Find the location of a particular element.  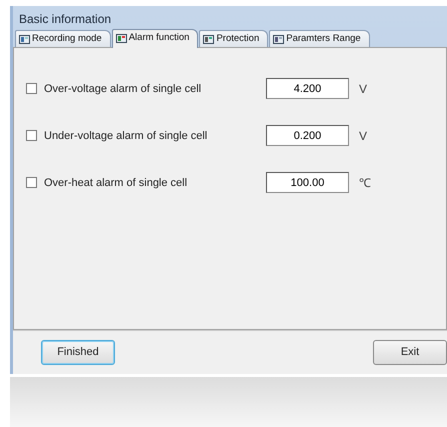

dialog-button: Finished is located at coordinates (78, 352).